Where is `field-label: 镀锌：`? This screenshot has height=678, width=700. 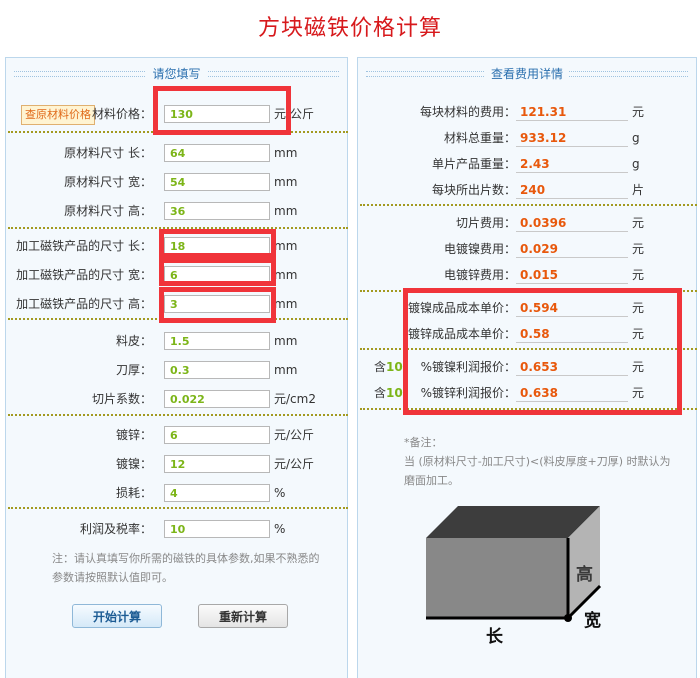 field-label: 镀锌： is located at coordinates (133, 435).